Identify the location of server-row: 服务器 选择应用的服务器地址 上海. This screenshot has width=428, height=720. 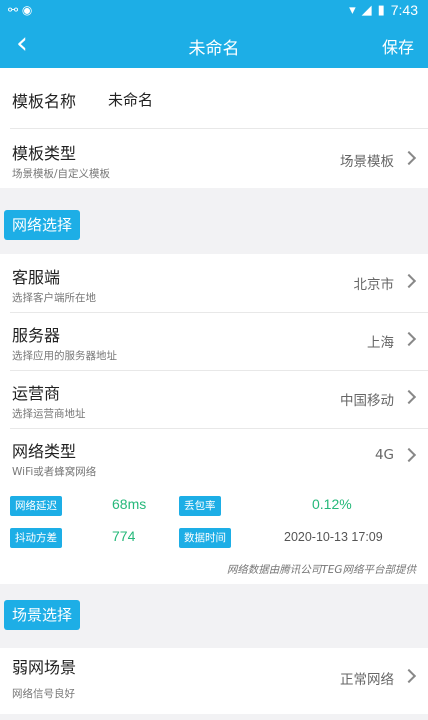
(214, 341).